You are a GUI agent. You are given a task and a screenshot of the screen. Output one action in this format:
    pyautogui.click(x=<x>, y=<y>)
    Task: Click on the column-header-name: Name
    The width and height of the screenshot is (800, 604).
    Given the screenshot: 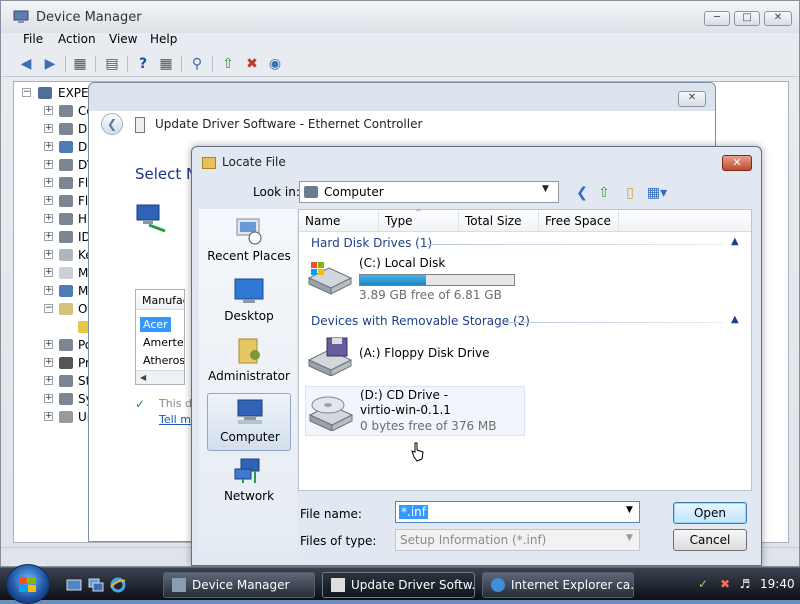 What is the action you would take?
    pyautogui.click(x=339, y=221)
    